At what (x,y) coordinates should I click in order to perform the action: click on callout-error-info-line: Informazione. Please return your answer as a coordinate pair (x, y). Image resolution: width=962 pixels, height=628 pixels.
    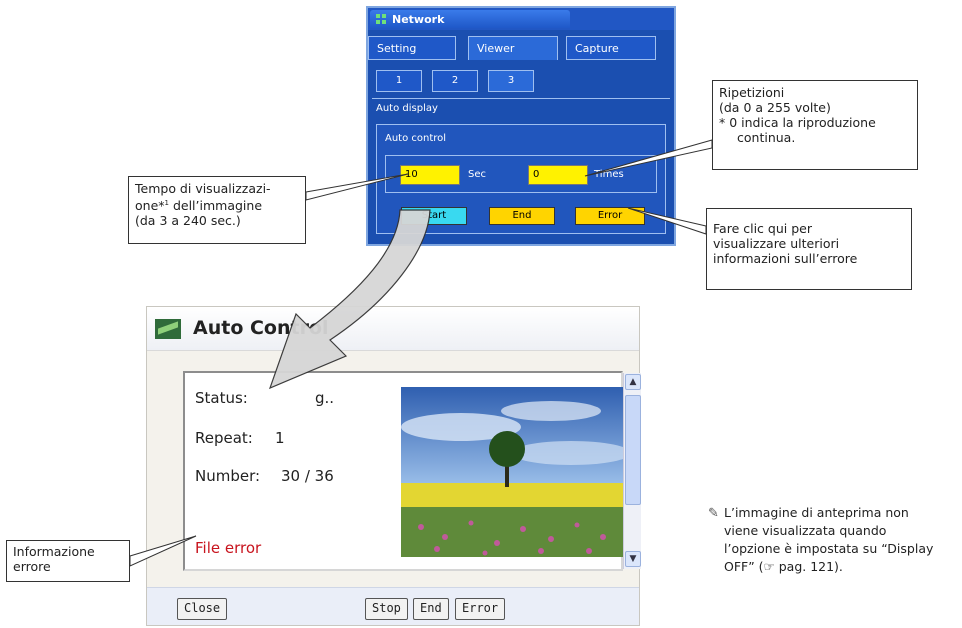
    Looking at the image, I should click on (54, 551).